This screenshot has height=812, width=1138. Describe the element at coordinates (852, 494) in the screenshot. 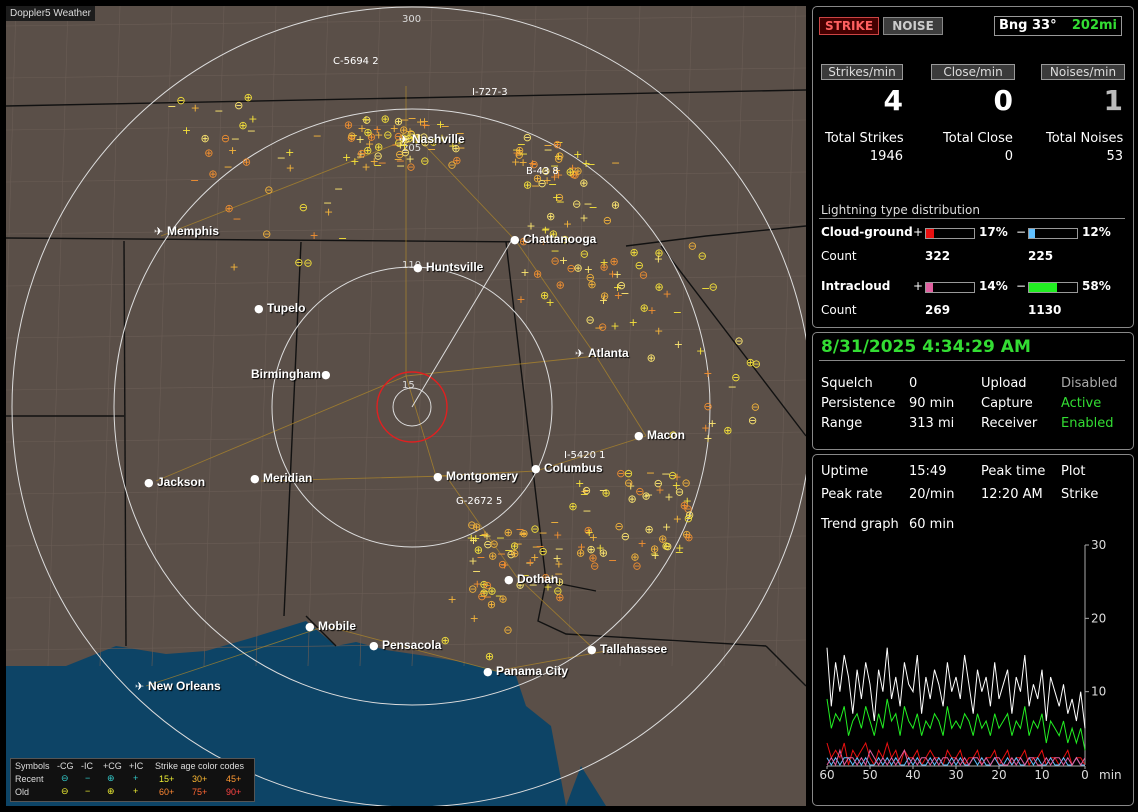

I see `peak-rate-label: Peak rate` at that location.